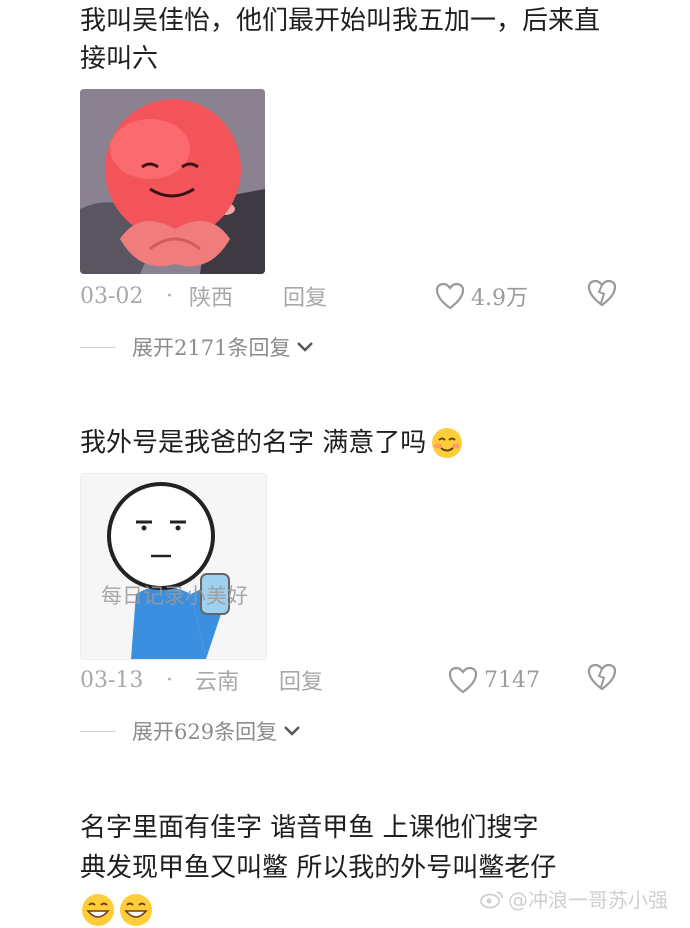  I want to click on comment-location: 云南, so click(217, 682).